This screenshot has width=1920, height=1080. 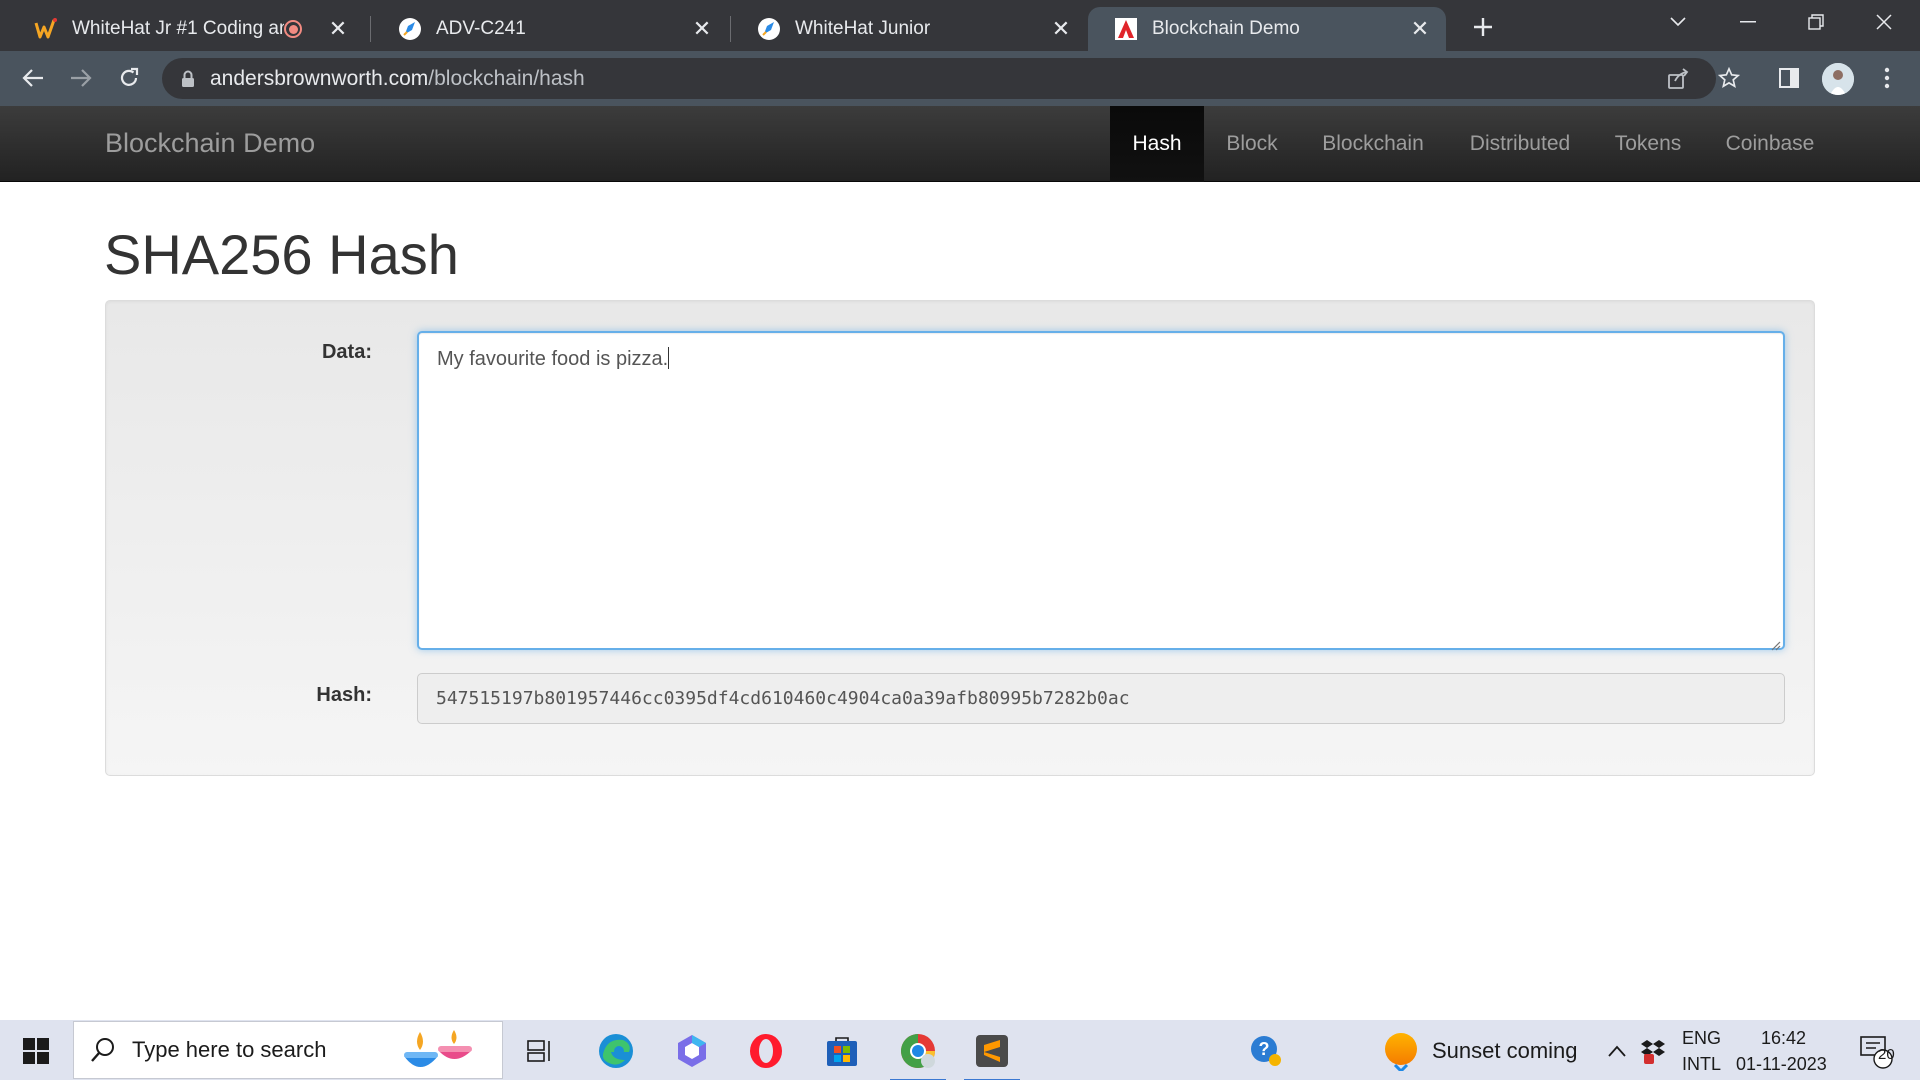 I want to click on profile-avatar, so click(x=1838, y=79).